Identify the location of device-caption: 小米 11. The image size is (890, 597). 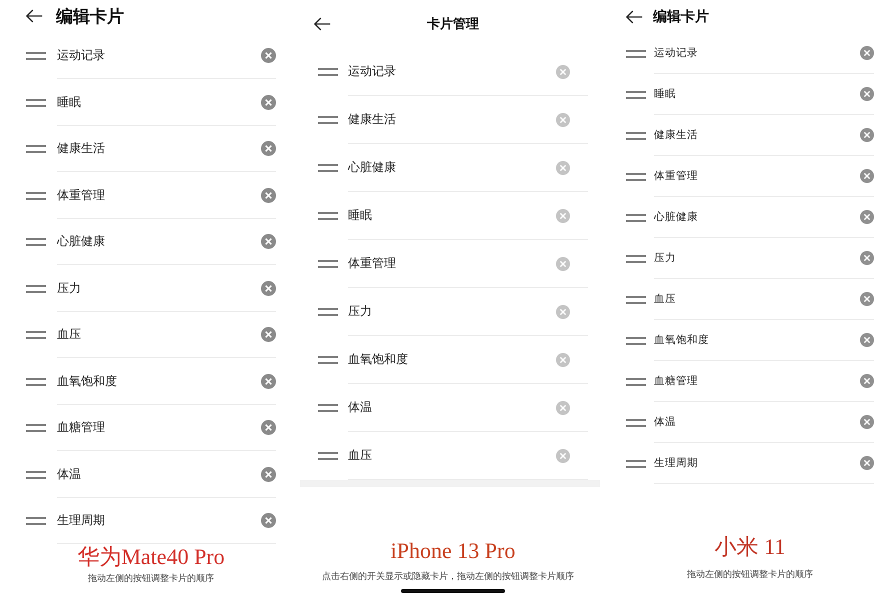
(750, 547).